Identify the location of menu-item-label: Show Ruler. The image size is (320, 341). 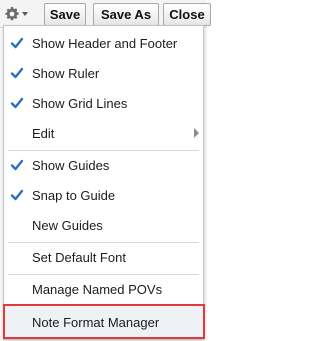
(66, 73).